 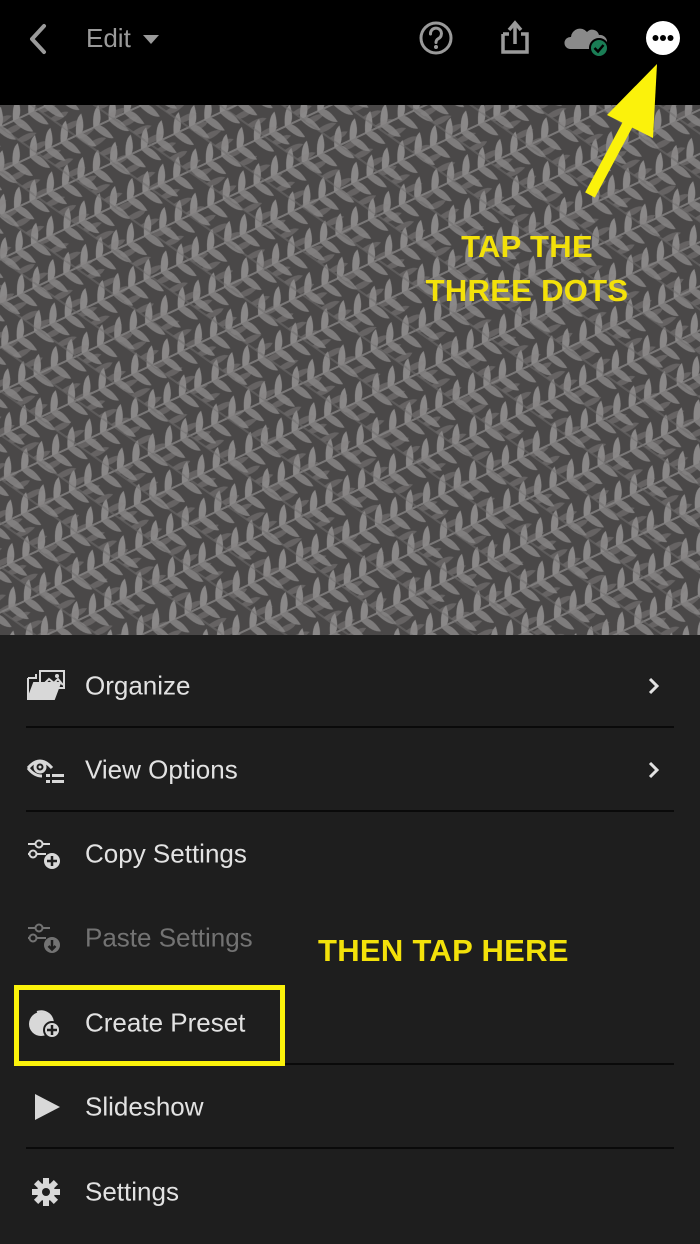 What do you see at coordinates (350, 854) in the screenshot?
I see `menu-item-copy-settings: Copy Settings` at bounding box center [350, 854].